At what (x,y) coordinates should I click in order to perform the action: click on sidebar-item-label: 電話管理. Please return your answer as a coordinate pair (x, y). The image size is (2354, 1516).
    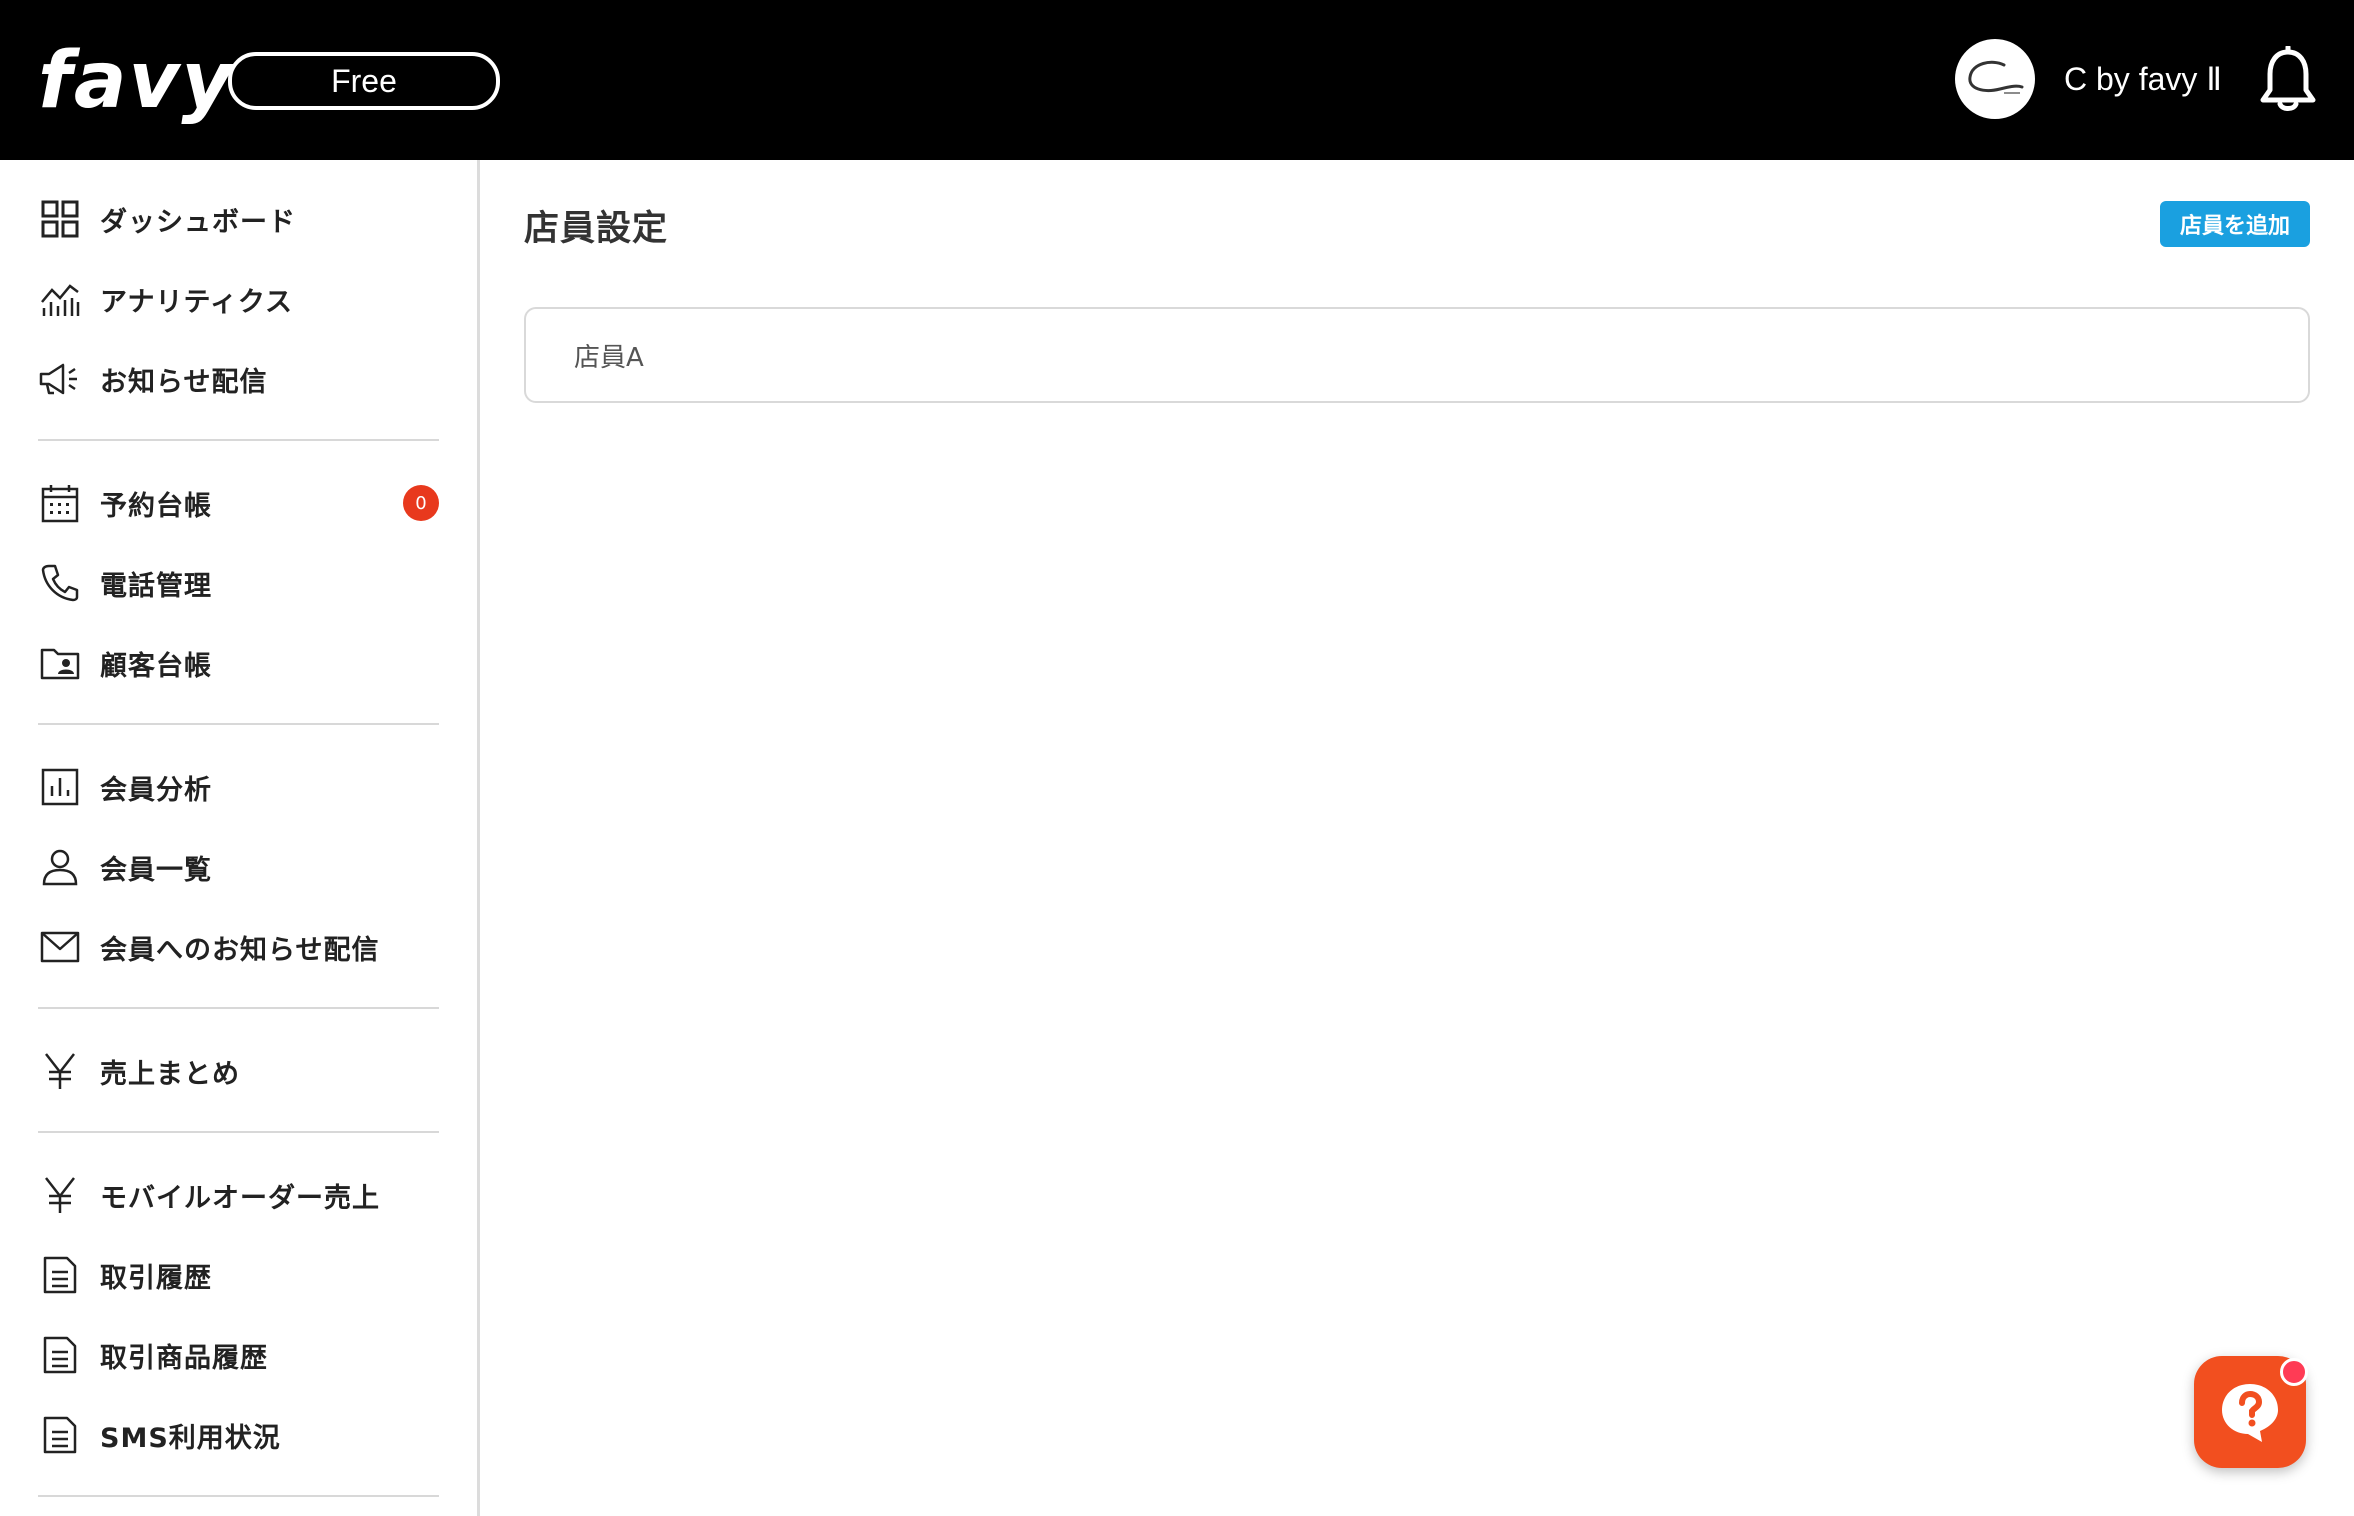
    Looking at the image, I should click on (156, 586).